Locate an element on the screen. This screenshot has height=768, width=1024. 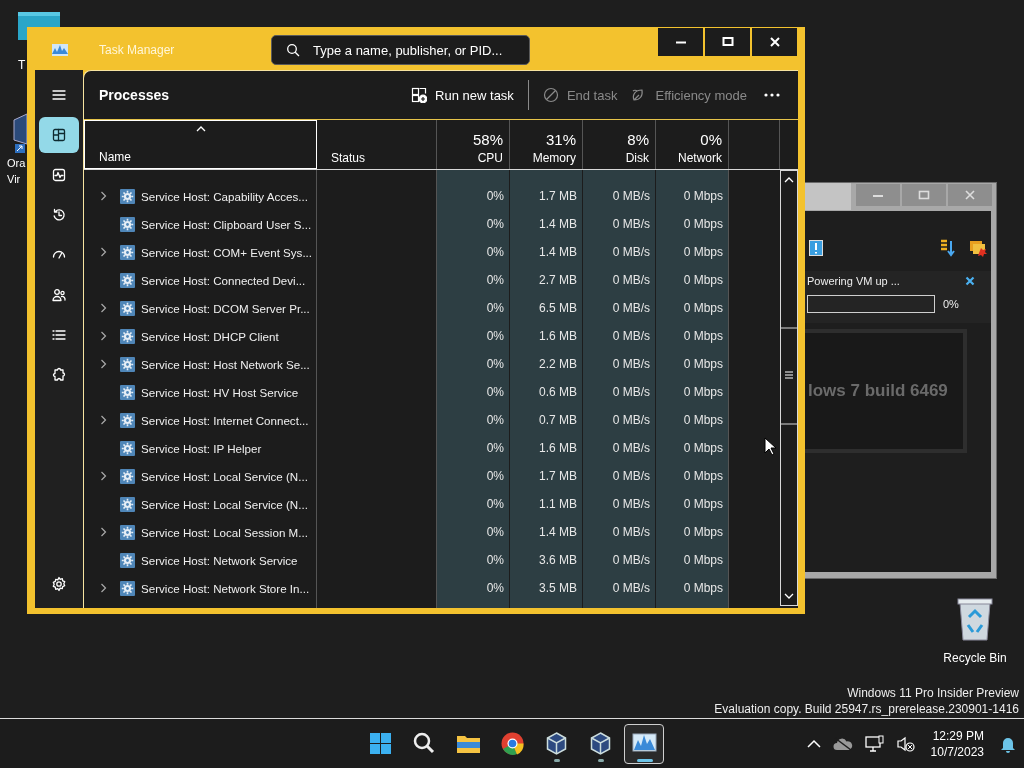
icon-label: Ora is located at coordinates (16, 163).